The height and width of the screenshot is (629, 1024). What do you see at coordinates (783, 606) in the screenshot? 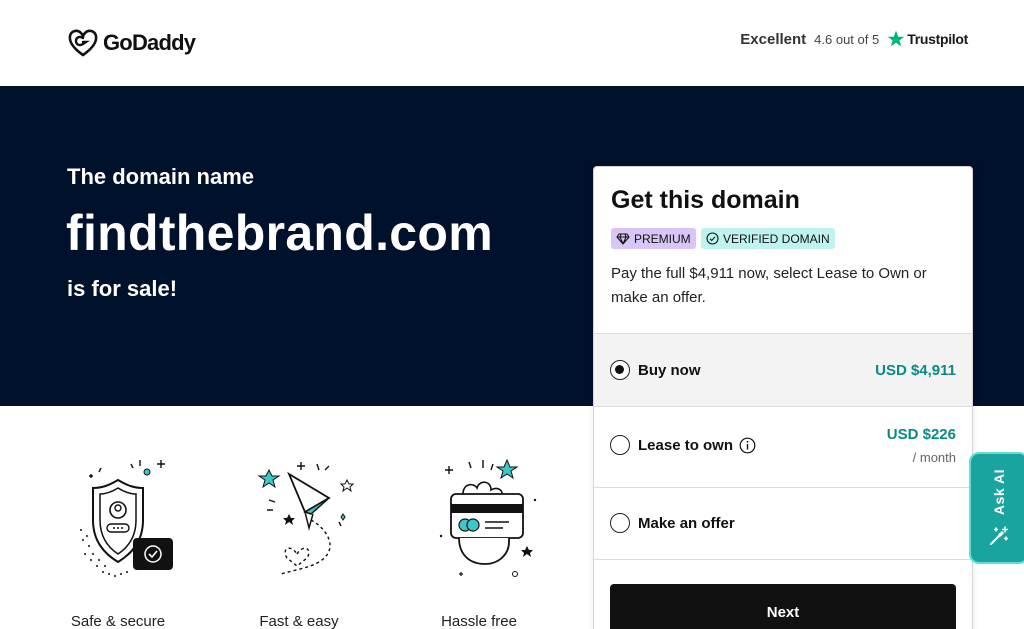
I see `next-button: Next` at bounding box center [783, 606].